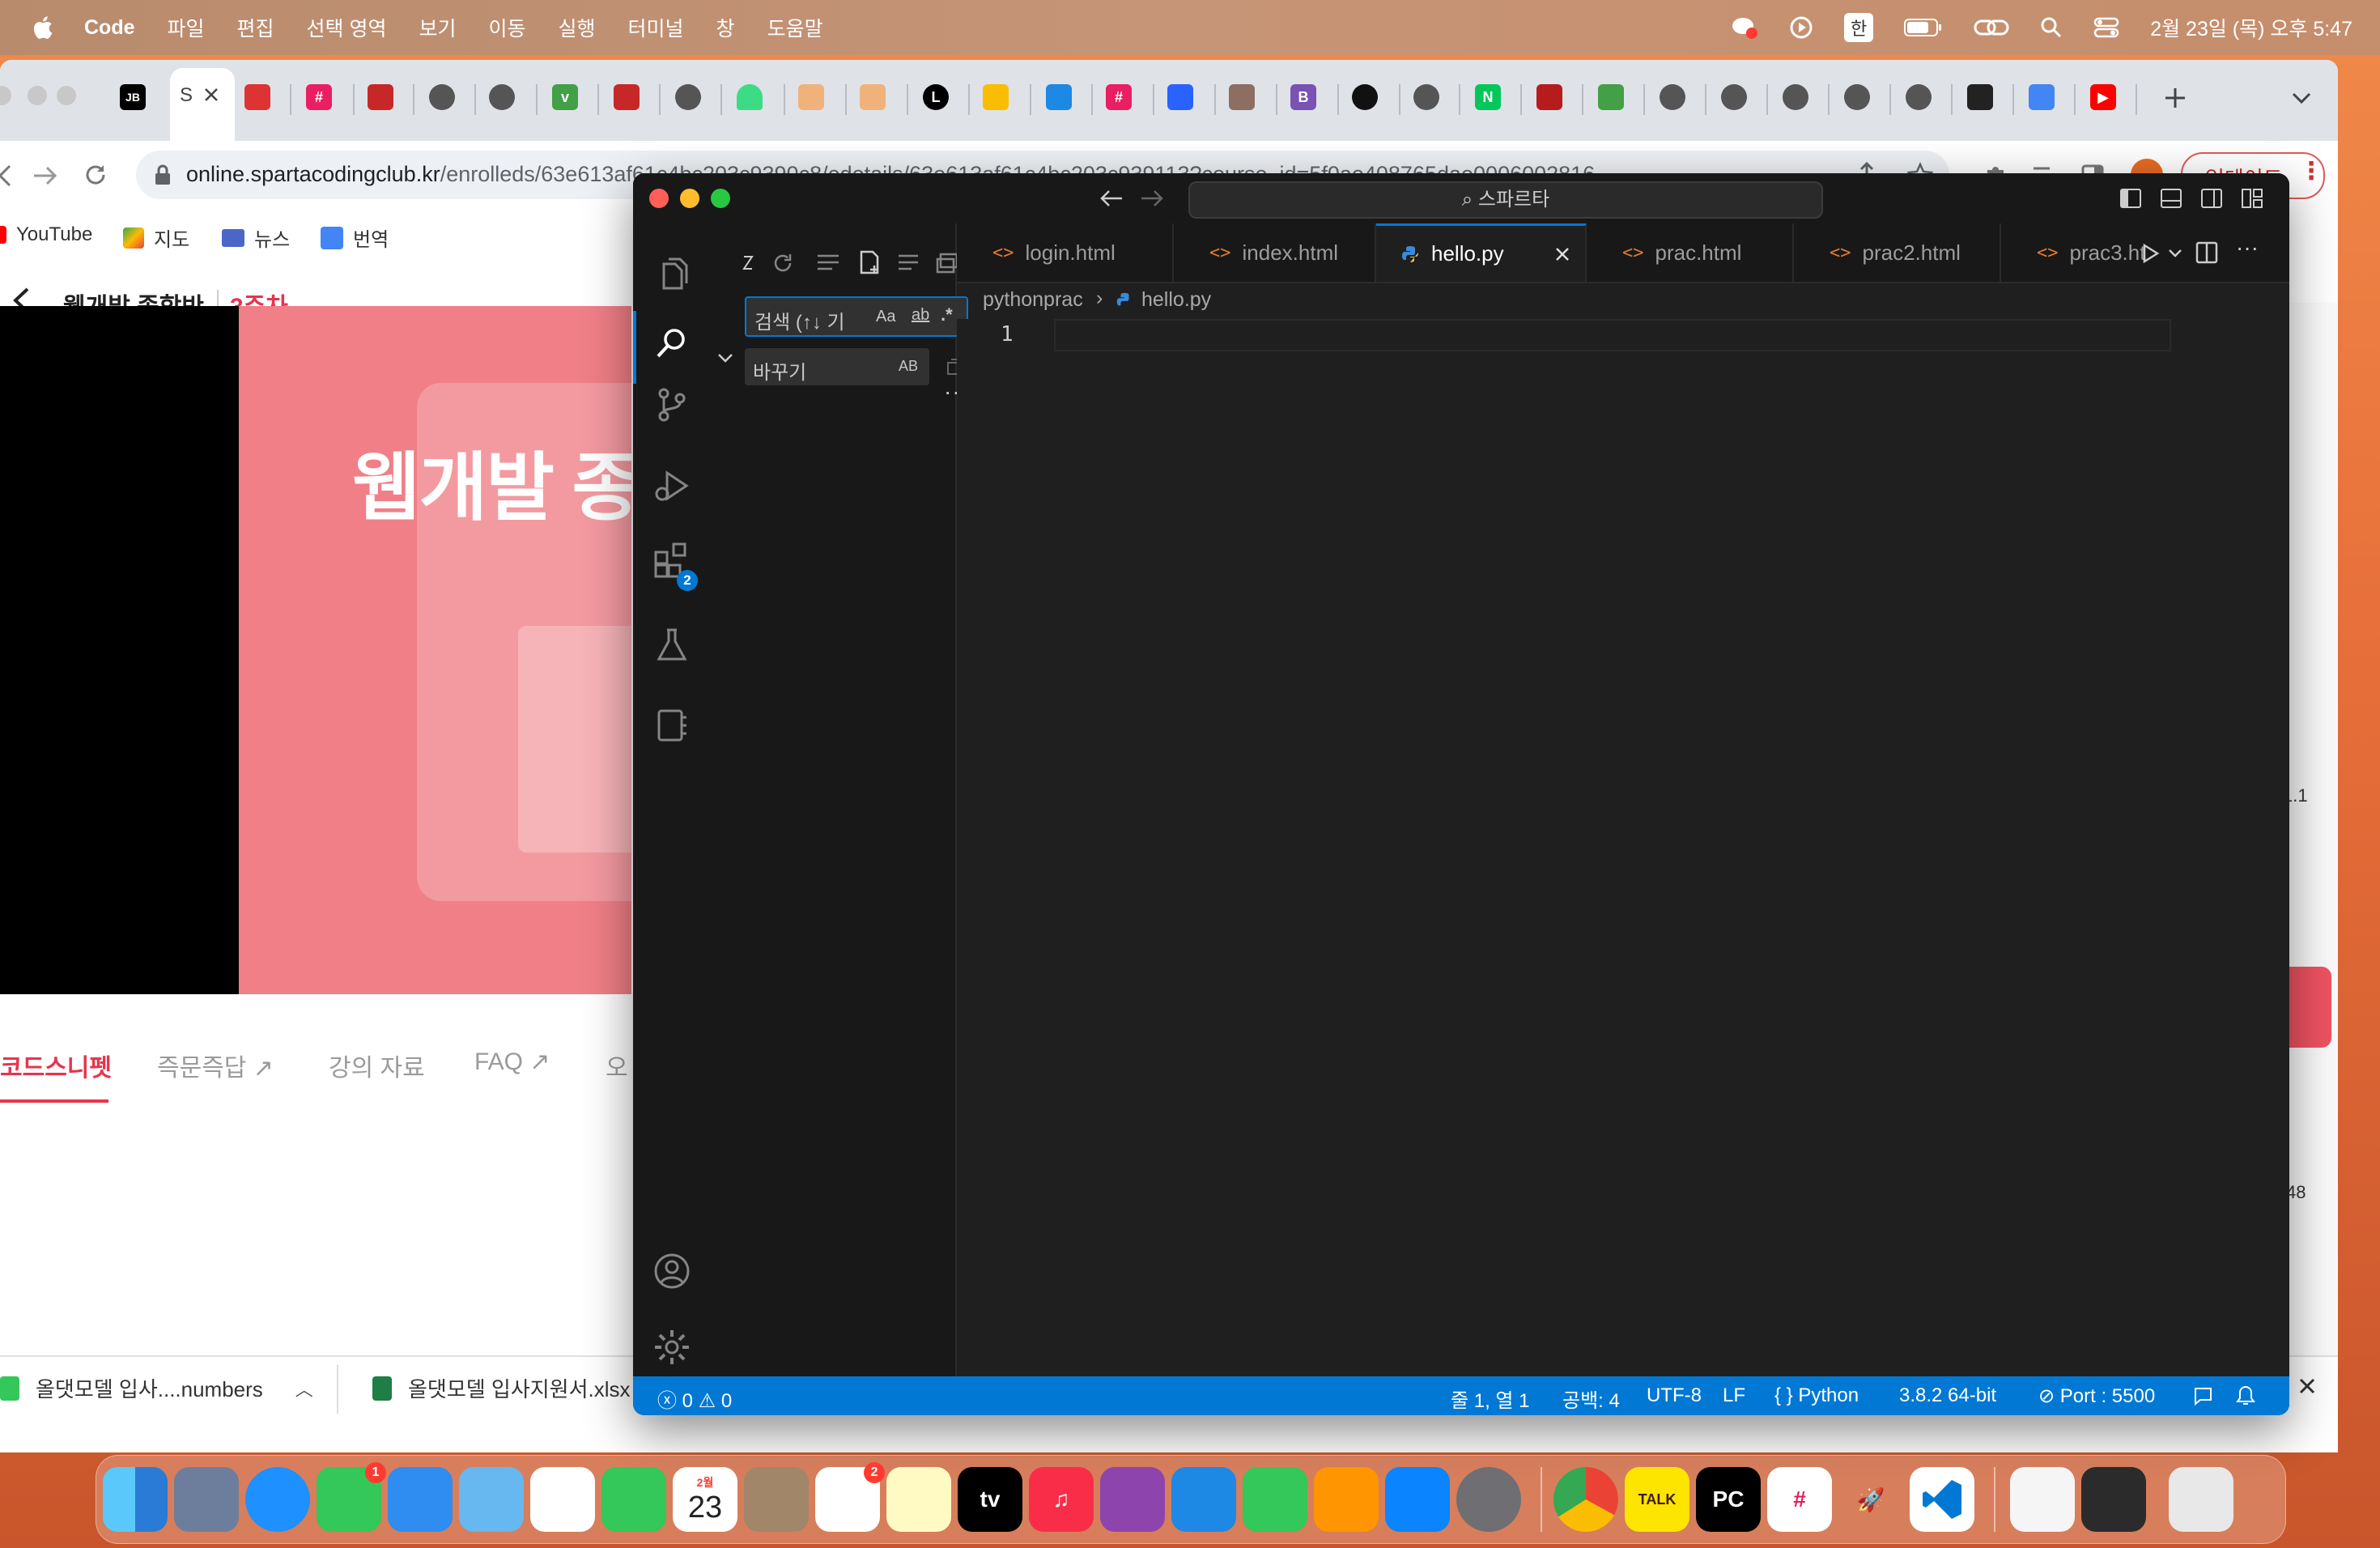 The width and height of the screenshot is (2380, 1548). I want to click on menu-terminal: 터미널, so click(656, 27).